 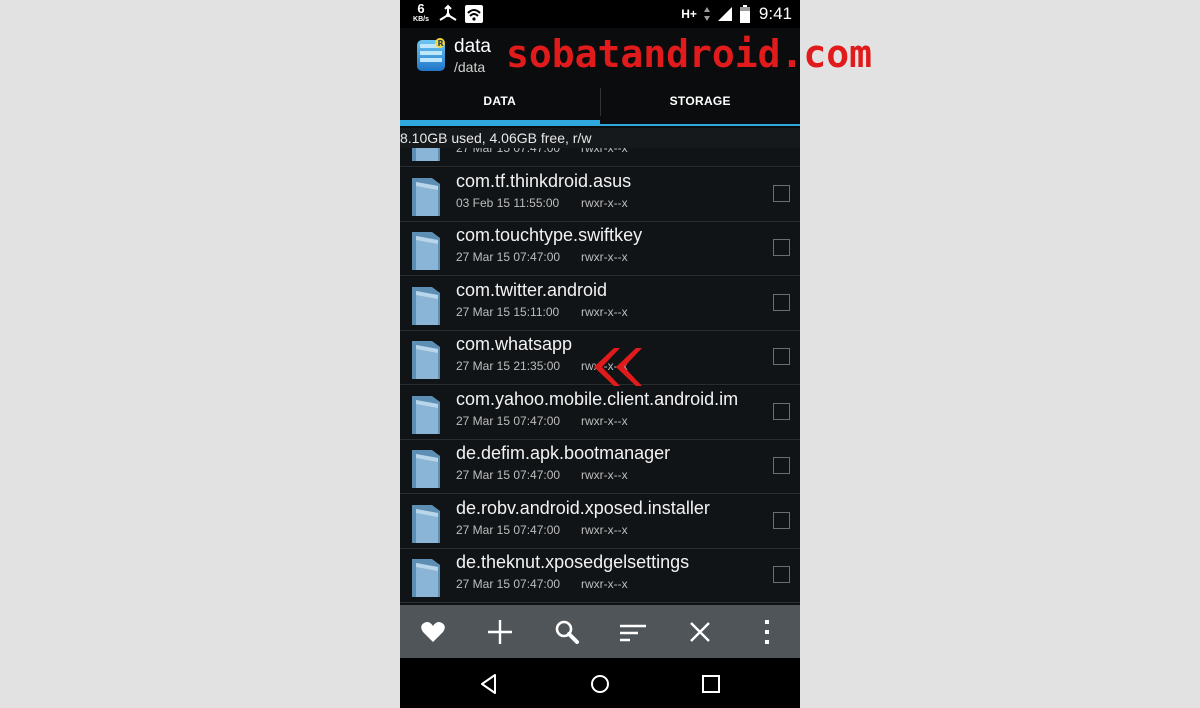 What do you see at coordinates (474, 14) in the screenshot?
I see `wifi-hotspot-icon` at bounding box center [474, 14].